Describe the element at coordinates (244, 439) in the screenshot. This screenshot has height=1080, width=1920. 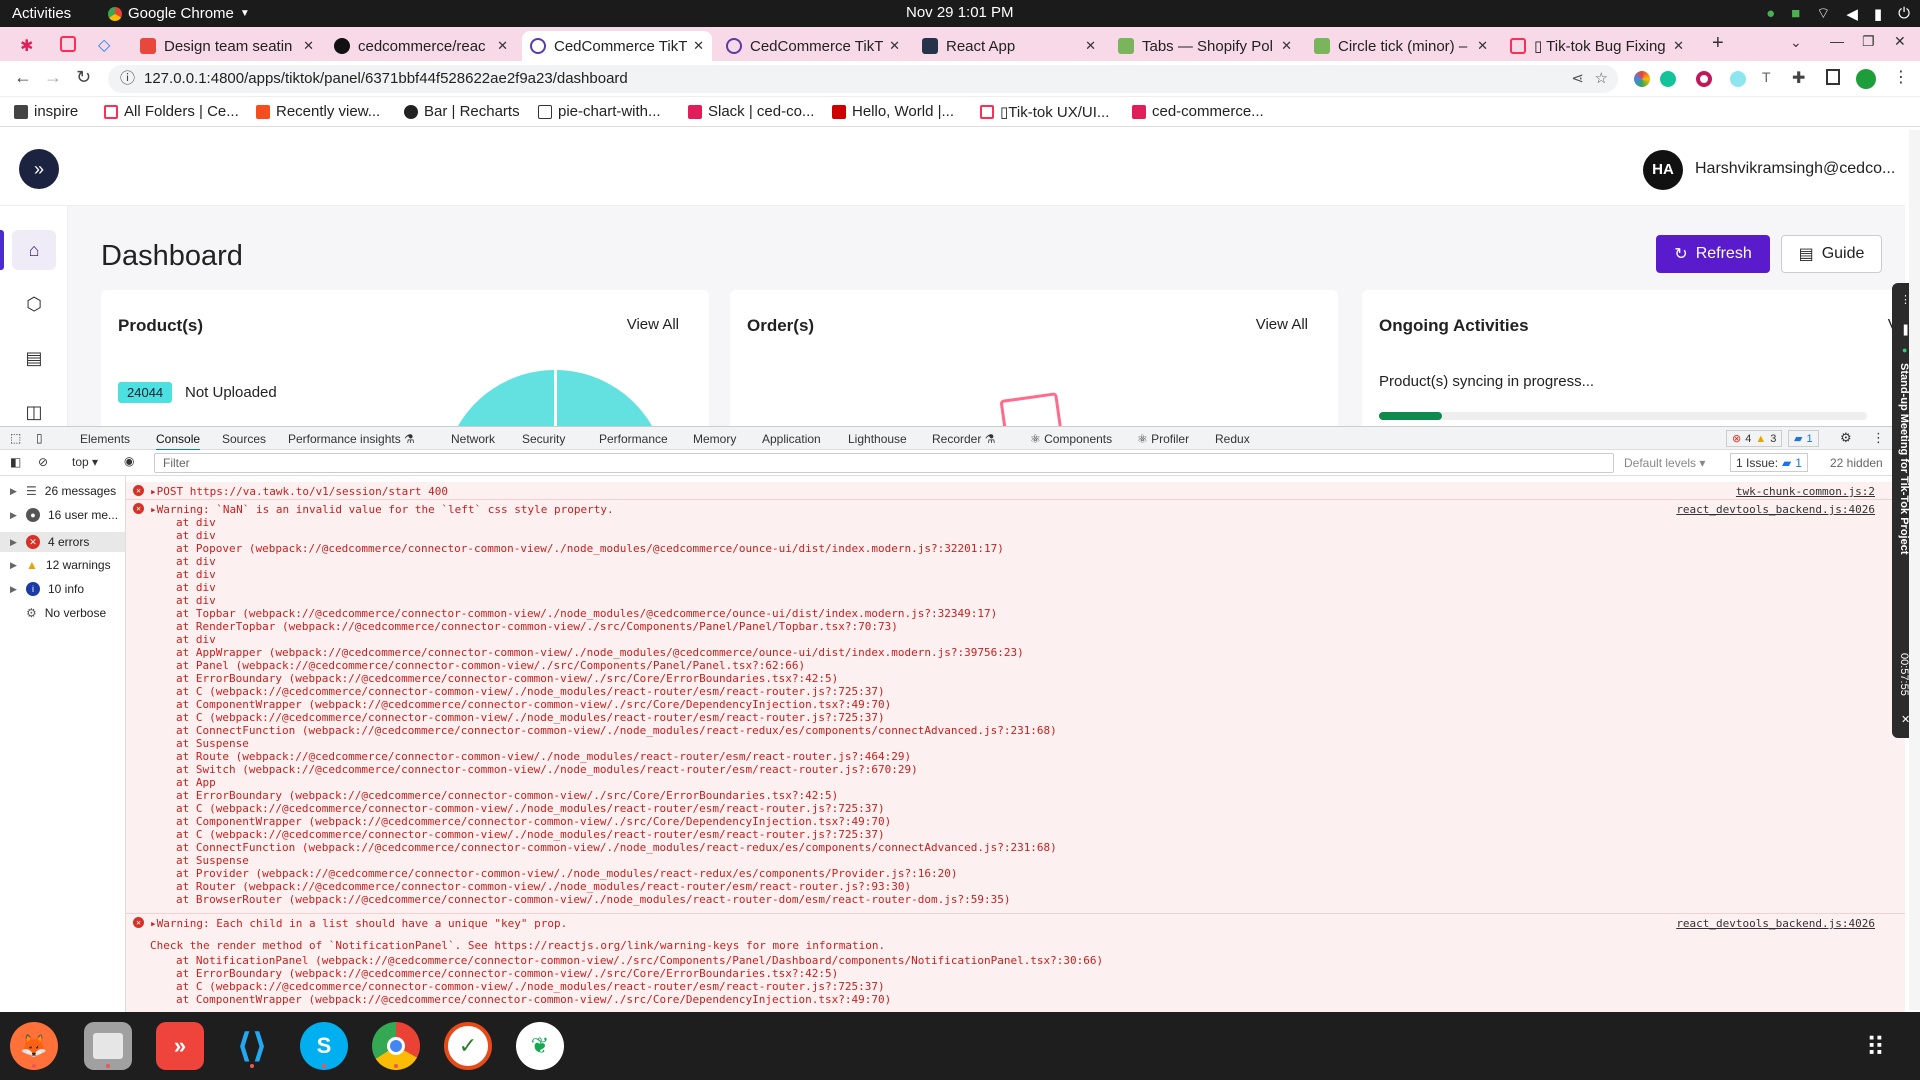
I see `tab-sources: Sources` at that location.